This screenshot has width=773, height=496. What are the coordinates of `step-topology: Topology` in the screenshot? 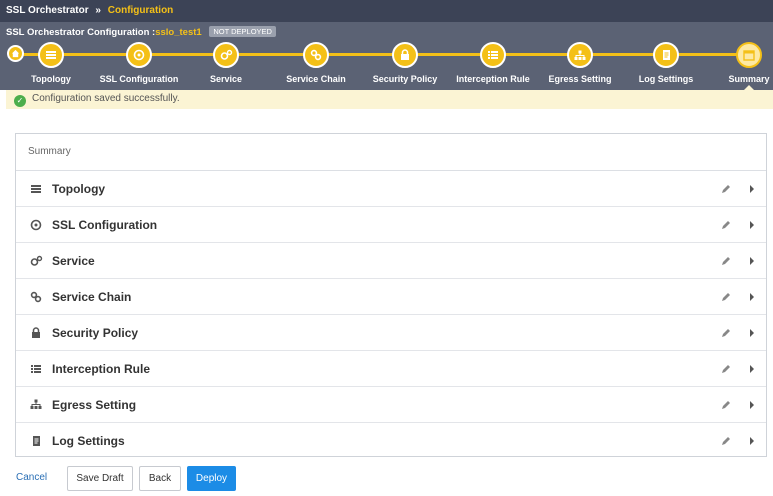 It's located at (51, 63).